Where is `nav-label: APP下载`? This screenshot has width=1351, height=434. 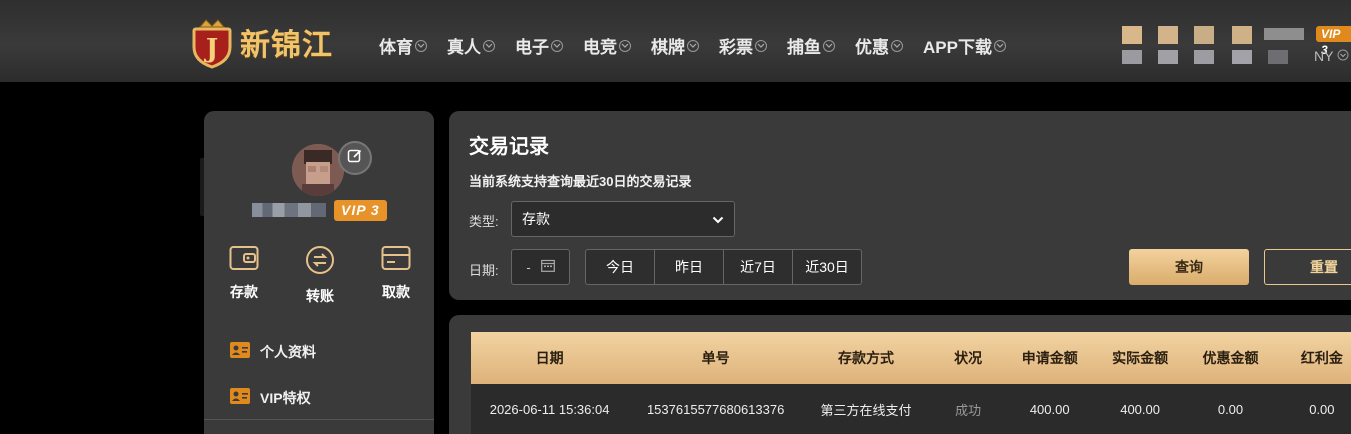
nav-label: APP下载 is located at coordinates (957, 47).